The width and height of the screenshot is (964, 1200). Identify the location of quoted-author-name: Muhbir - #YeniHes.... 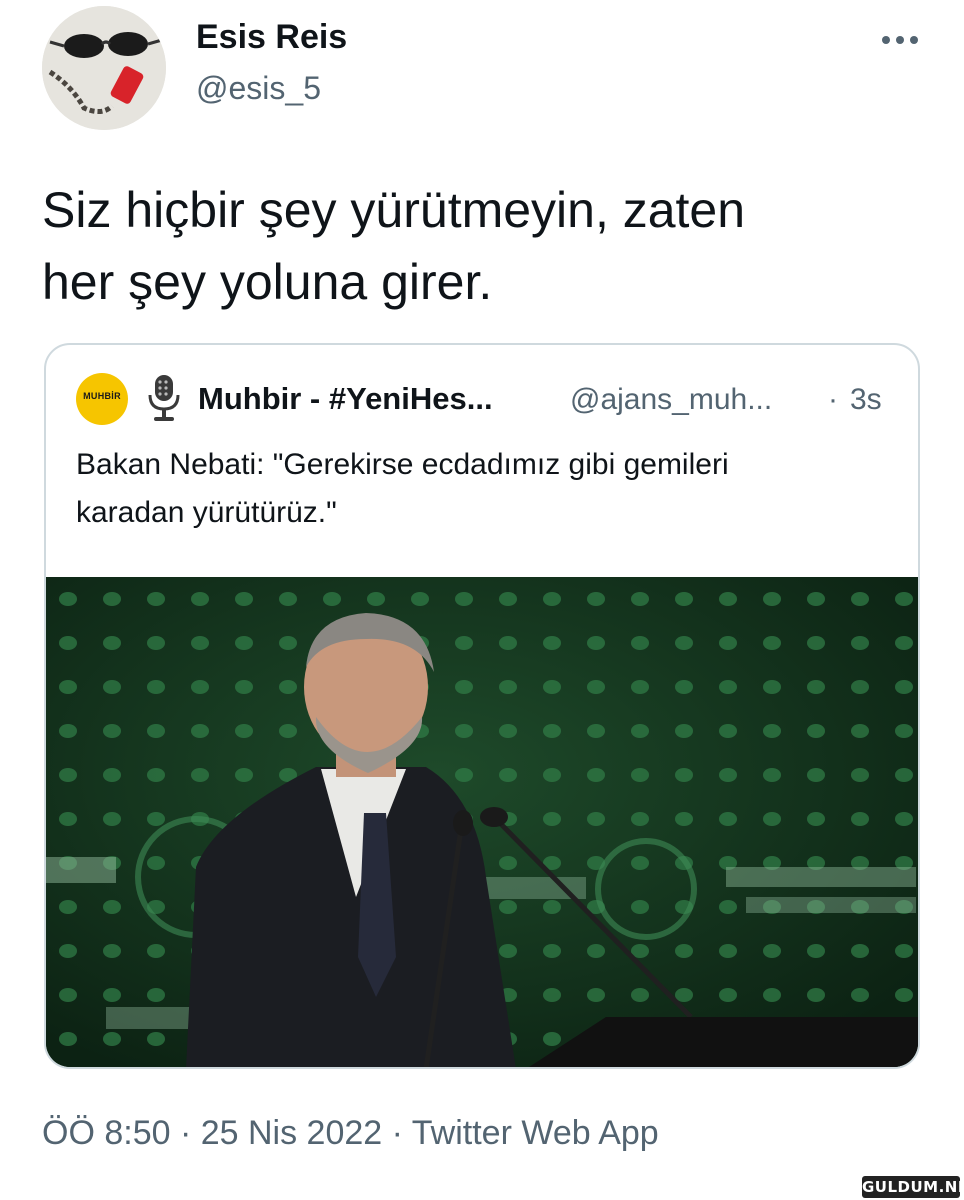
(345, 399).